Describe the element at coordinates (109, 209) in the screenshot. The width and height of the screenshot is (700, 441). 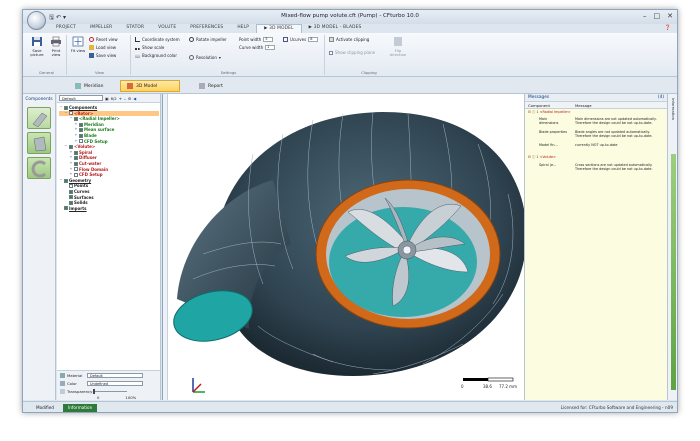
I see `tree-node: Imports` at that location.